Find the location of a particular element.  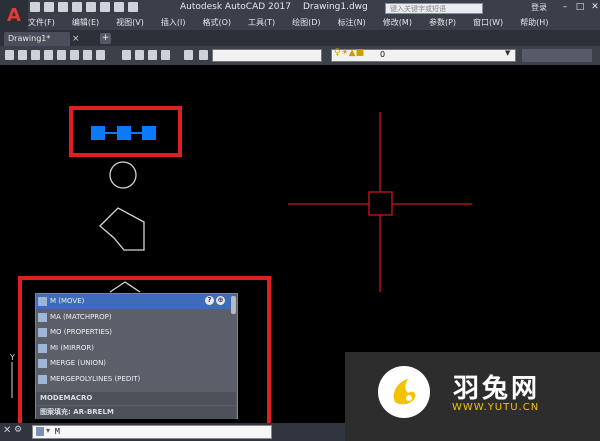

customize-icon: ⚙ is located at coordinates (18, 430).